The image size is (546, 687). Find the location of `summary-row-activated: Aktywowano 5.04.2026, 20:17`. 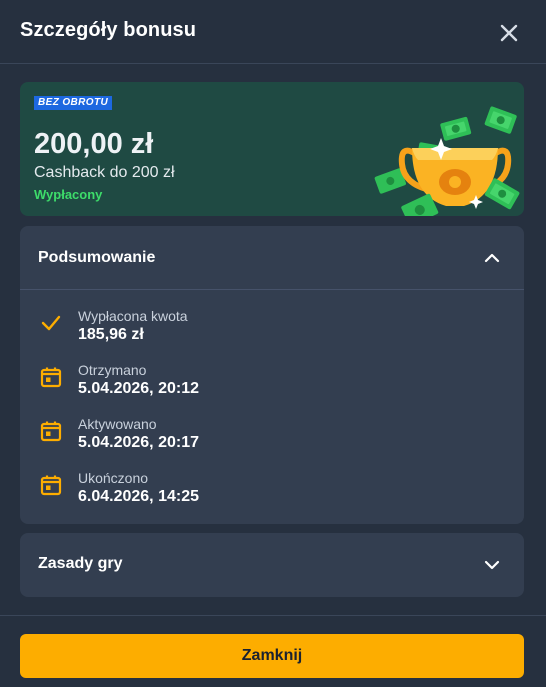

summary-row-activated: Aktywowano 5.04.2026, 20:17 is located at coordinates (273, 438).